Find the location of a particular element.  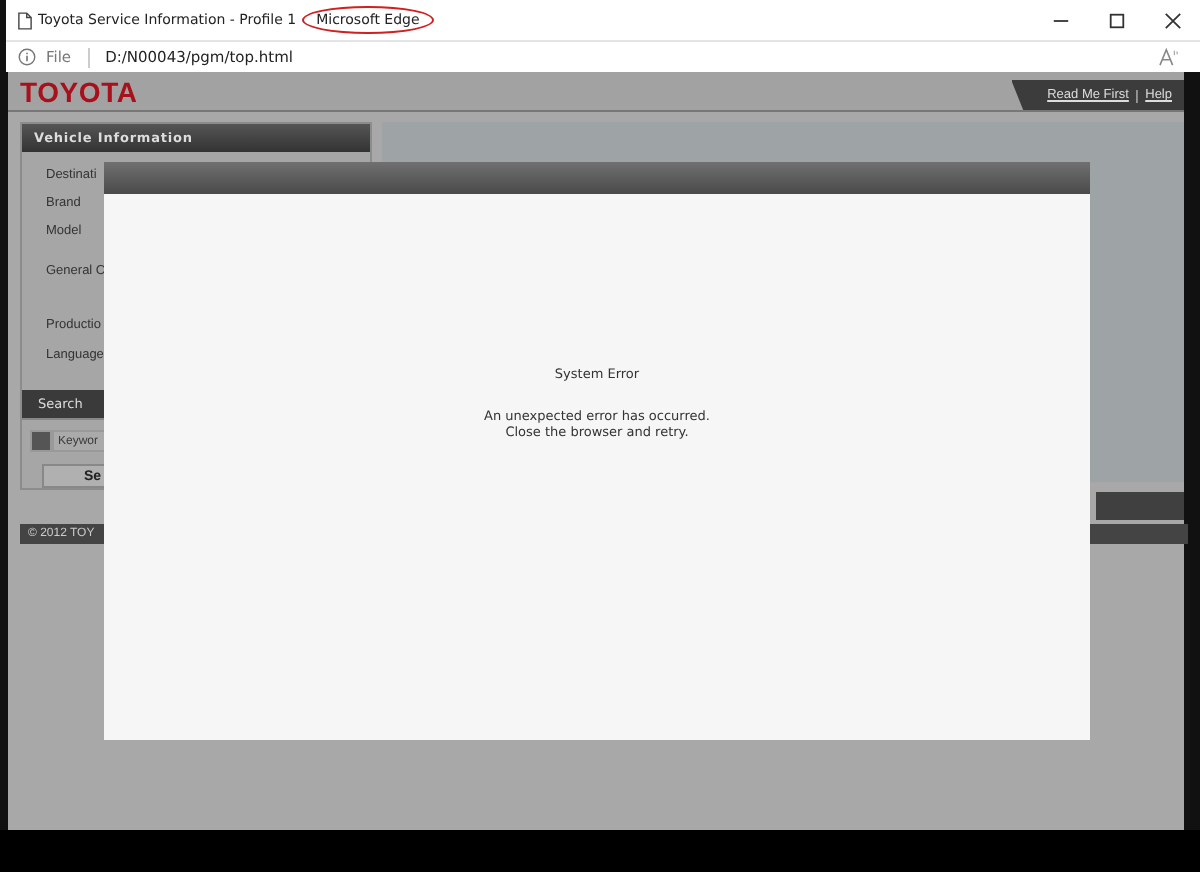

checkbox is located at coordinates (41, 441).